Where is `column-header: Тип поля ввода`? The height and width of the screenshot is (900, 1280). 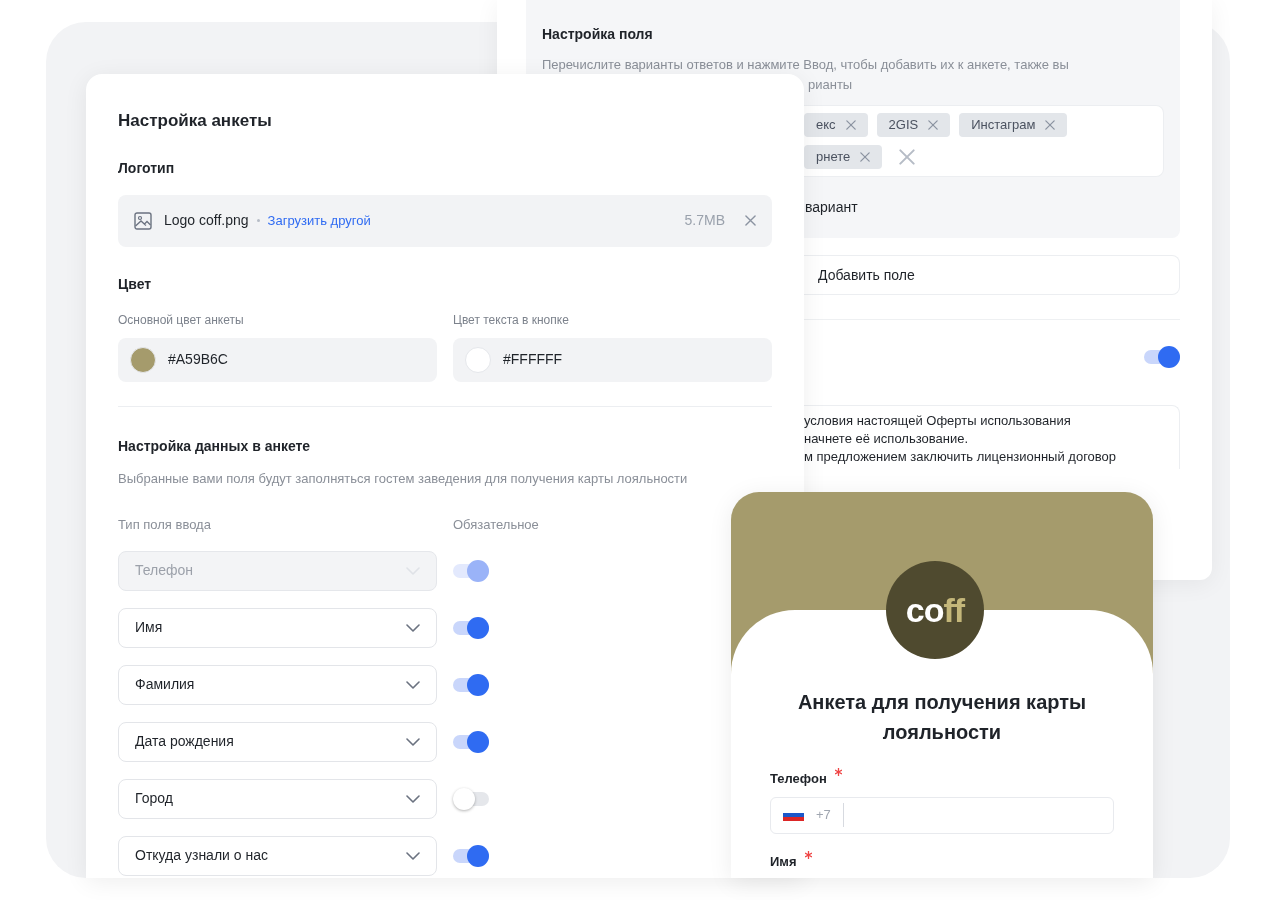
column-header: Тип поля ввода is located at coordinates (165, 525).